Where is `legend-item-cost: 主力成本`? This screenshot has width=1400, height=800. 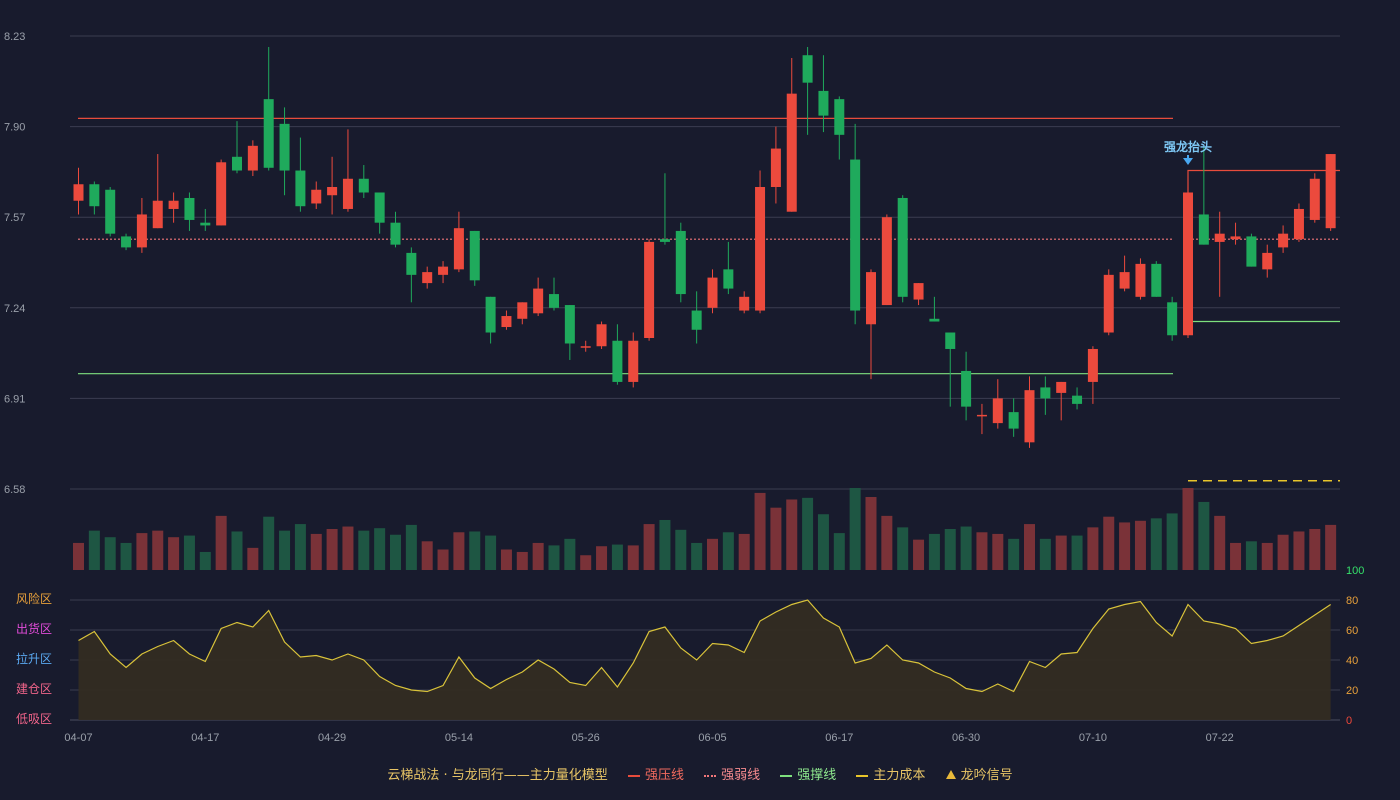 legend-item-cost: 主力成本 is located at coordinates (890, 773).